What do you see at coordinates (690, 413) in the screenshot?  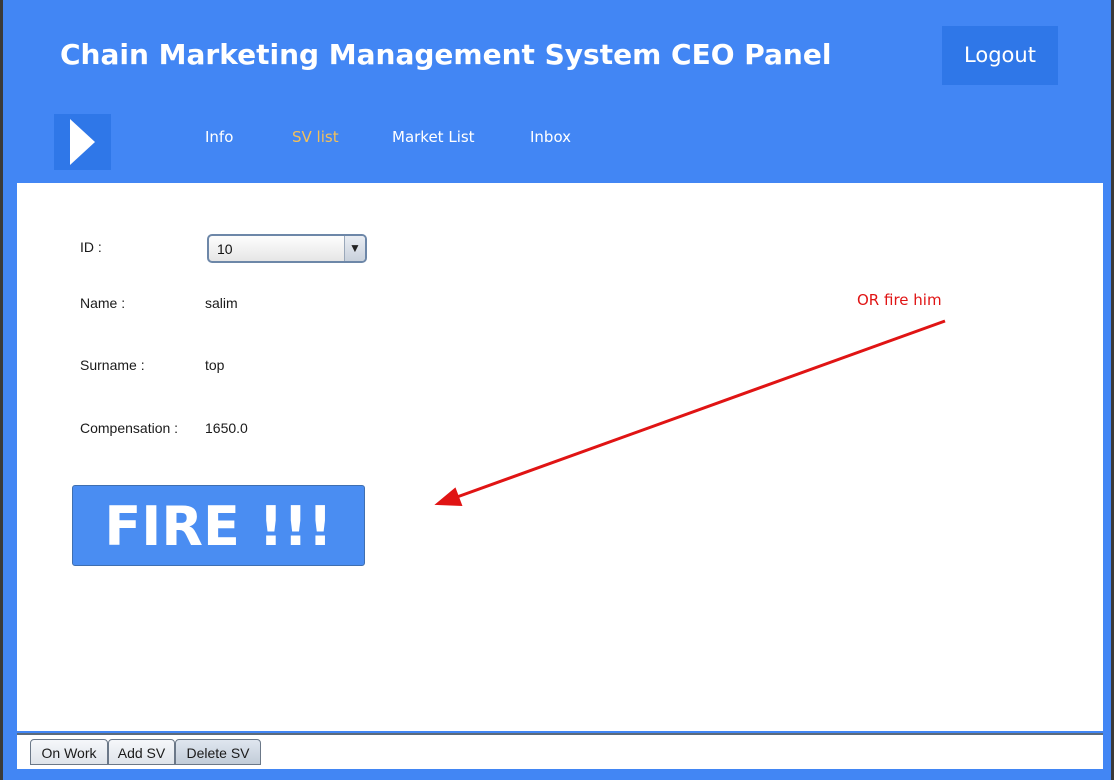 I see `annotation-arrow-icon` at bounding box center [690, 413].